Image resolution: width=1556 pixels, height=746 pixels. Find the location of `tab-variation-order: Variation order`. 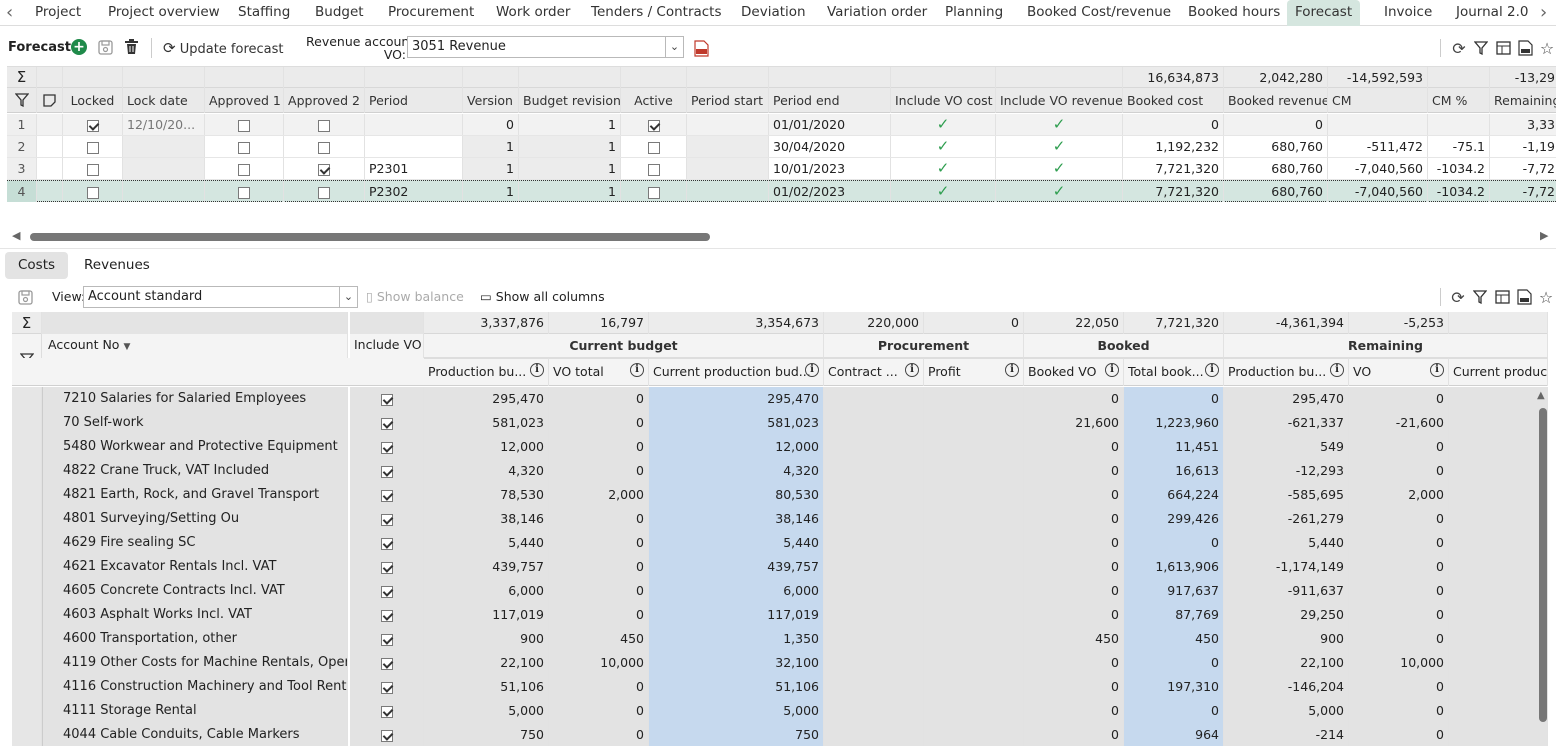

tab-variation-order: Variation order is located at coordinates (877, 13).